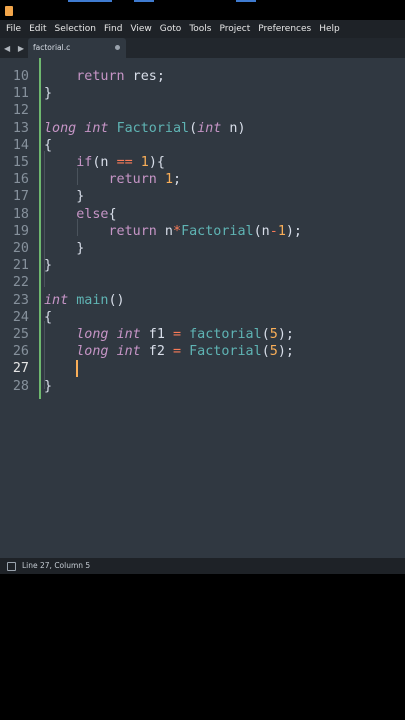  I want to click on code-line: 10 return res;, so click(202, 76).